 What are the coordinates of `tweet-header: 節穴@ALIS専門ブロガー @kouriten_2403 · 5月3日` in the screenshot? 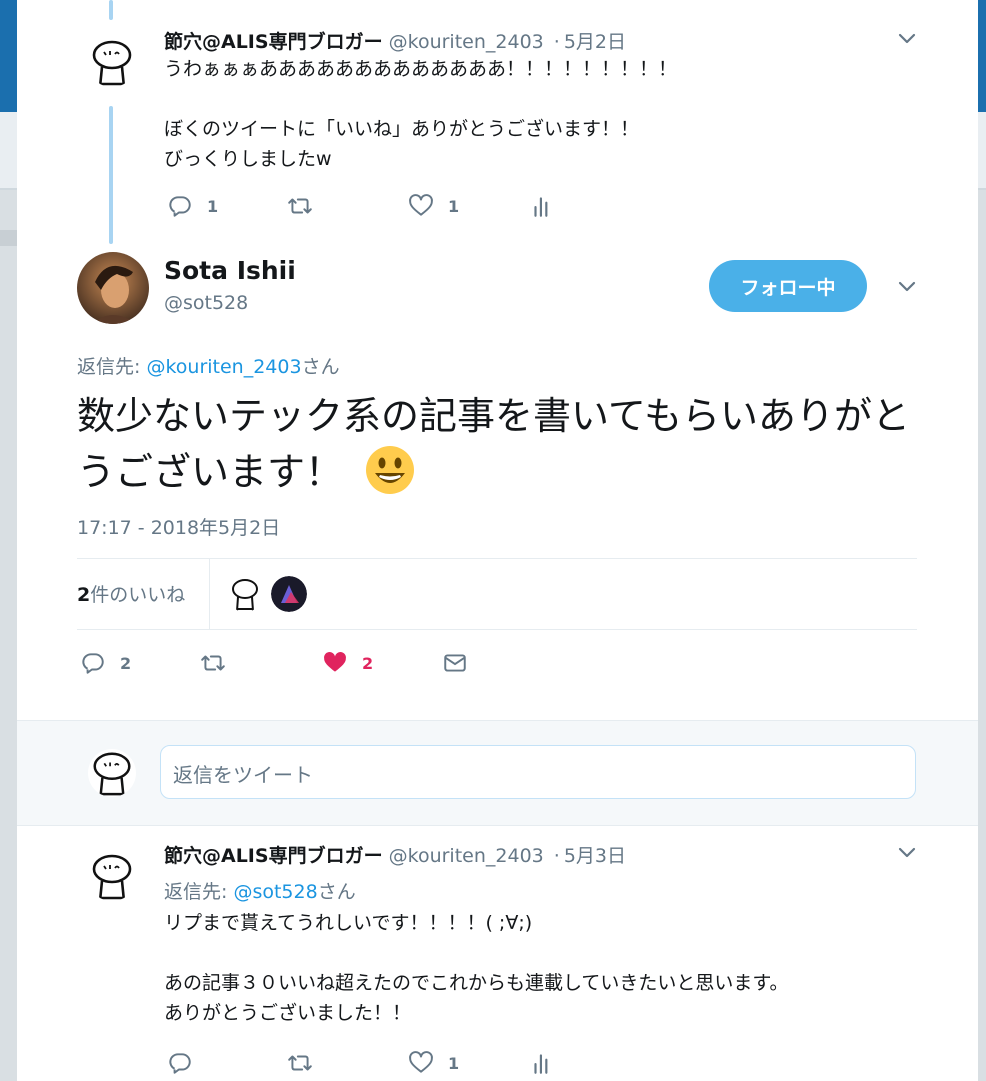 It's located at (395, 854).